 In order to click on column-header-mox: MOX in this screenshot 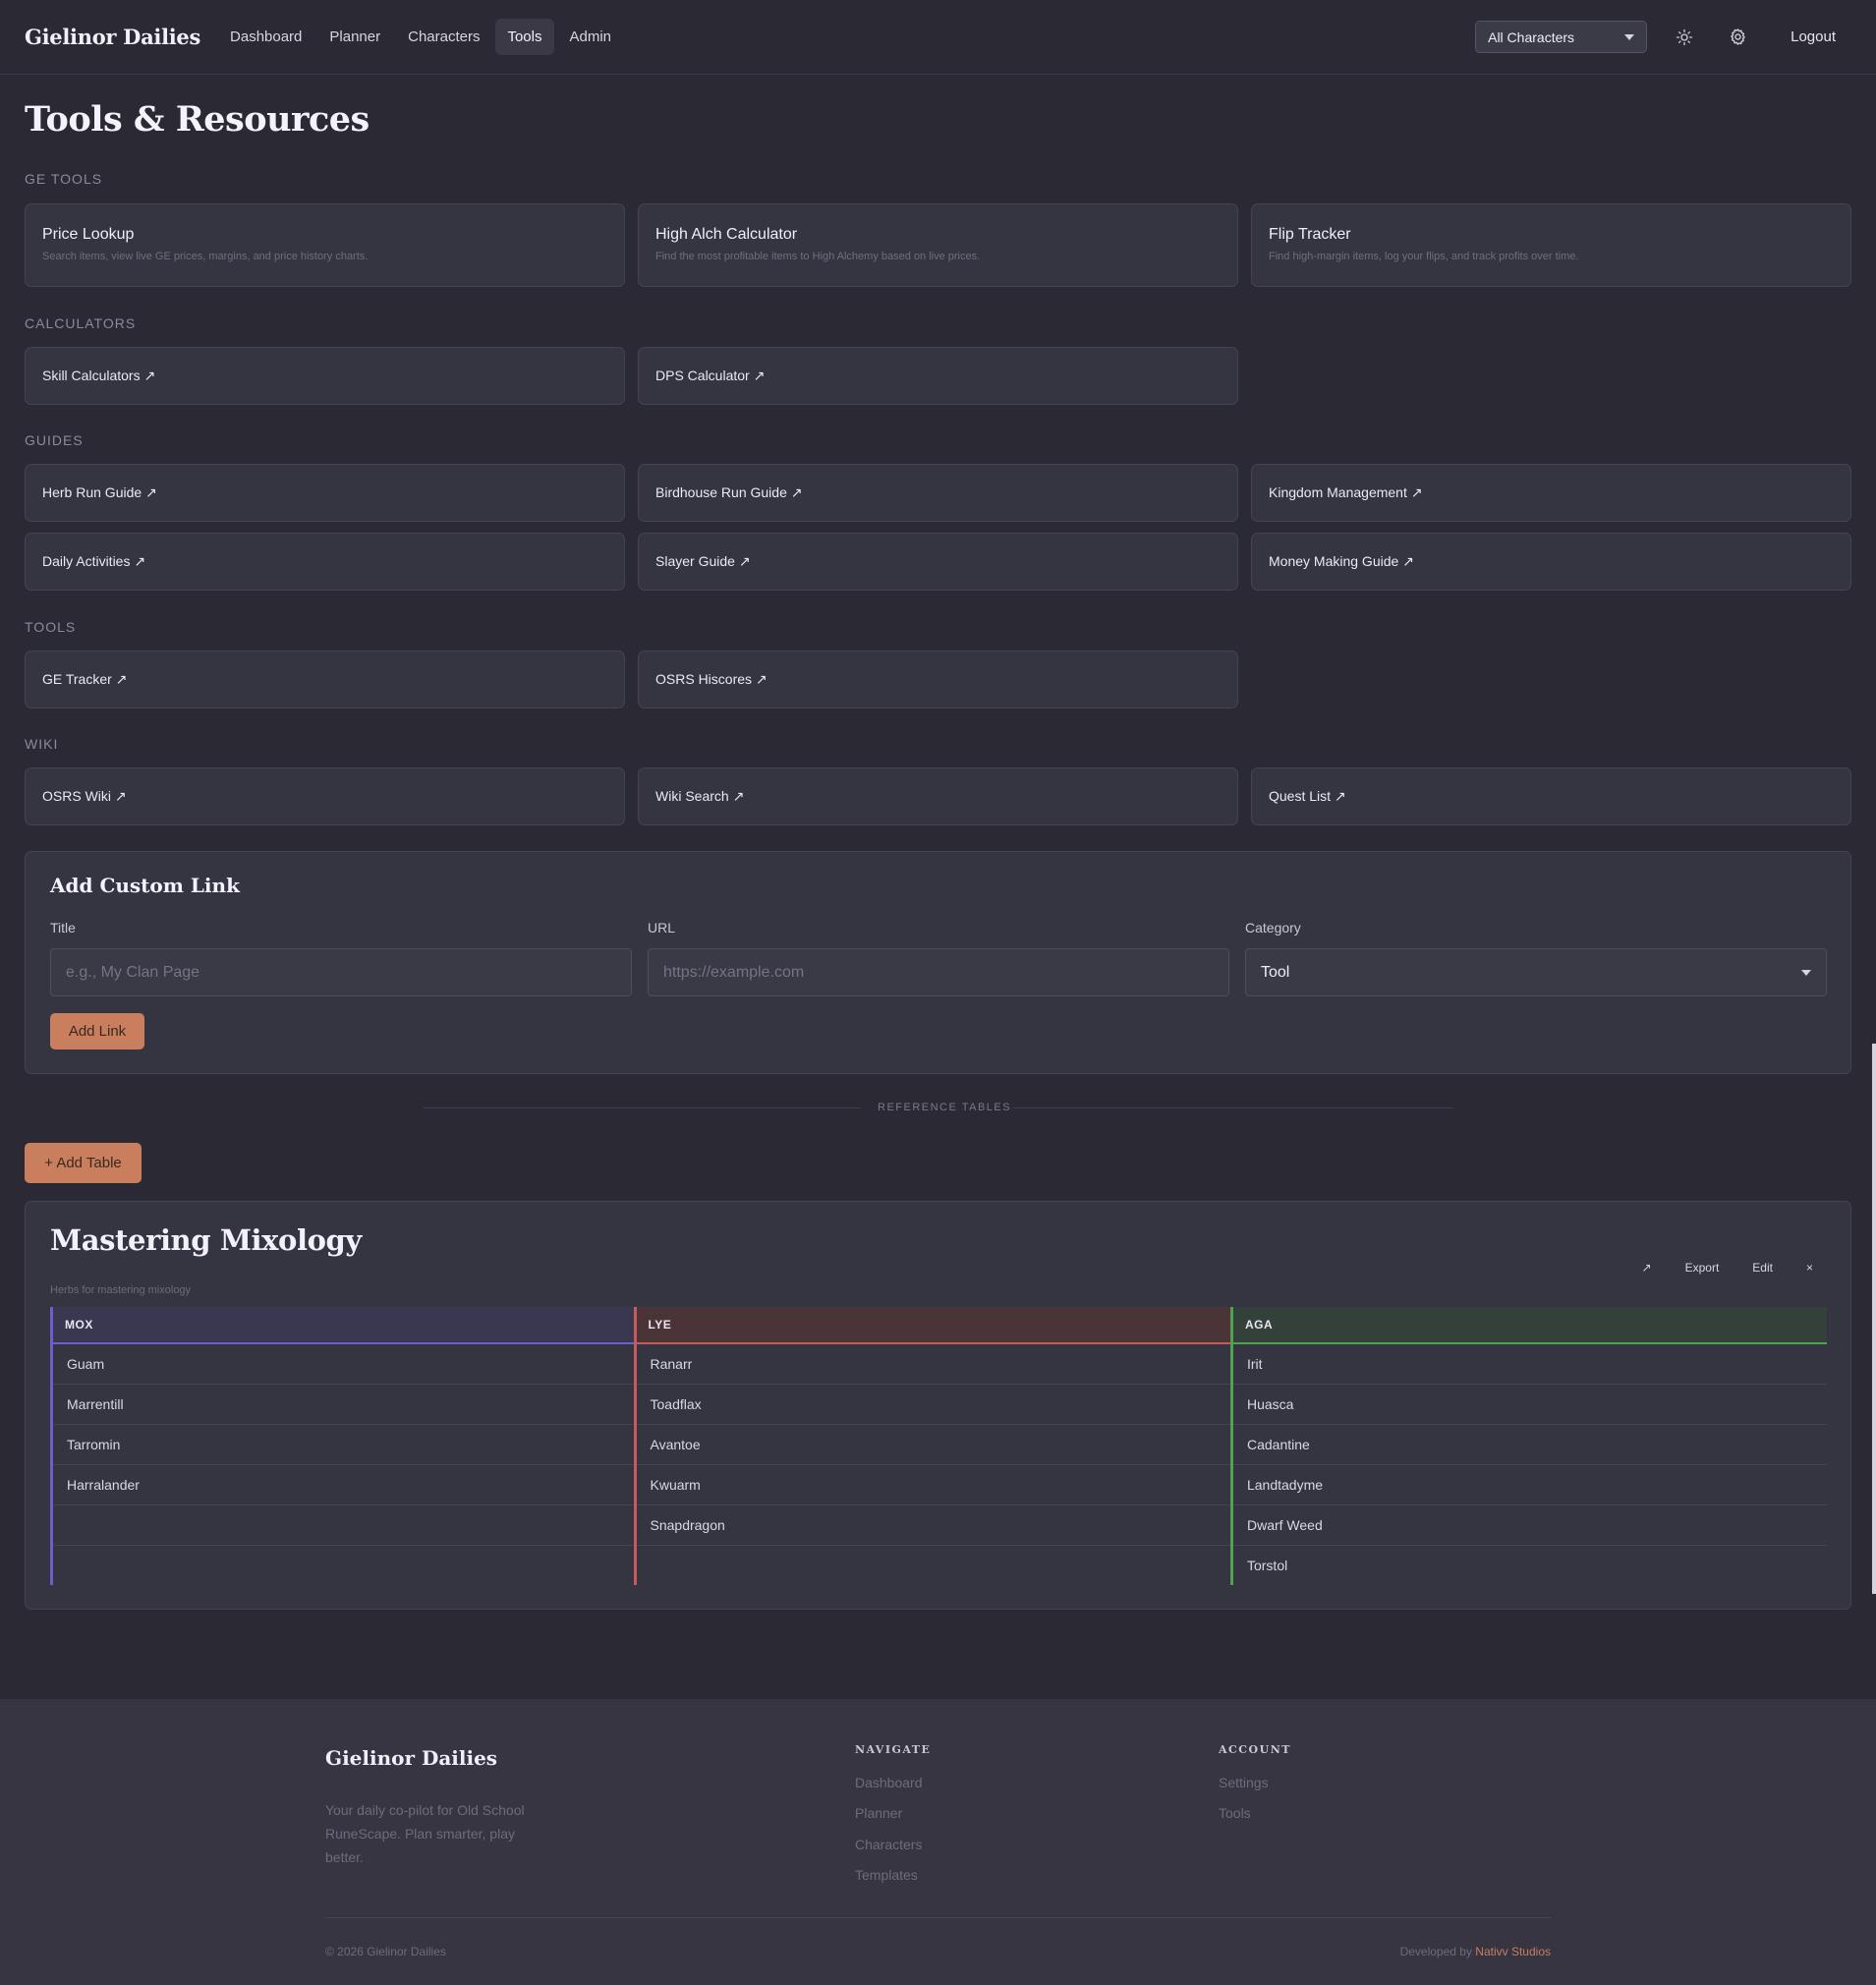, I will do `click(342, 1325)`.